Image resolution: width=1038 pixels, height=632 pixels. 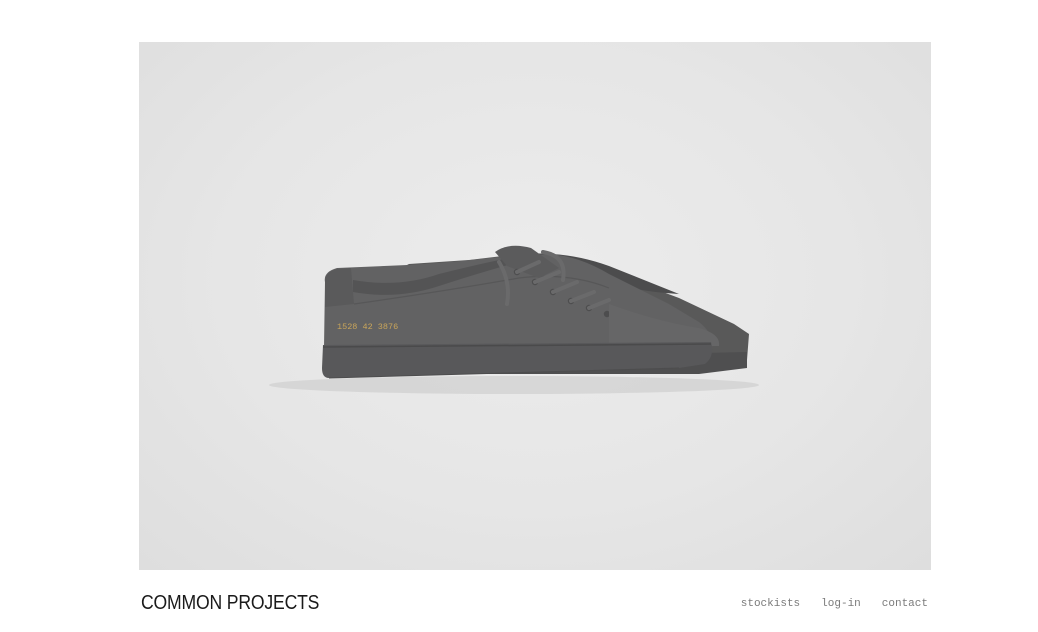 What do you see at coordinates (230, 603) in the screenshot?
I see `brand-logo: COMMON PROJECTS` at bounding box center [230, 603].